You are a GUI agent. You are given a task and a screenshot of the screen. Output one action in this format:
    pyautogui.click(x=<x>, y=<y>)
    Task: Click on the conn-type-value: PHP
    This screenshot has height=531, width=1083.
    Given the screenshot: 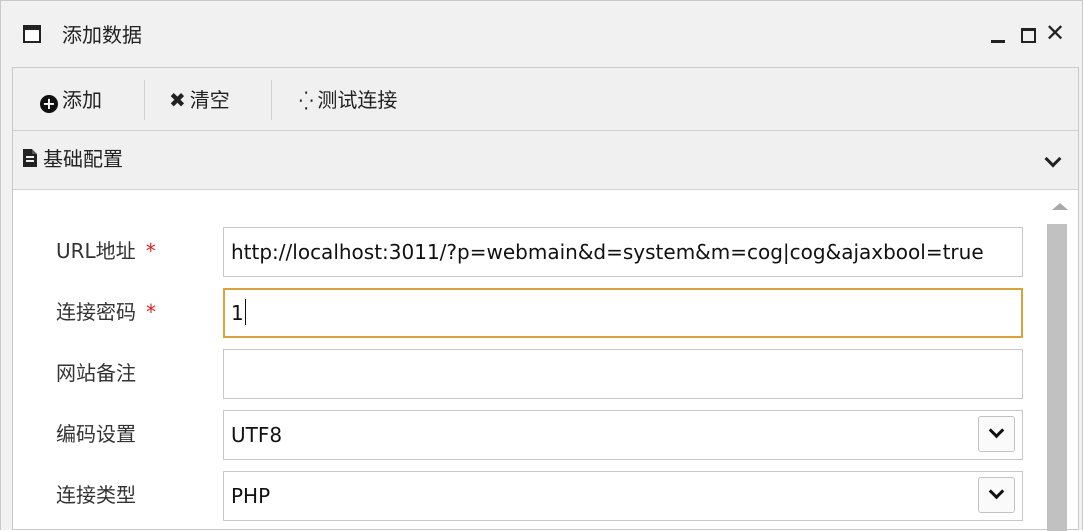 What is the action you would take?
    pyautogui.click(x=251, y=496)
    